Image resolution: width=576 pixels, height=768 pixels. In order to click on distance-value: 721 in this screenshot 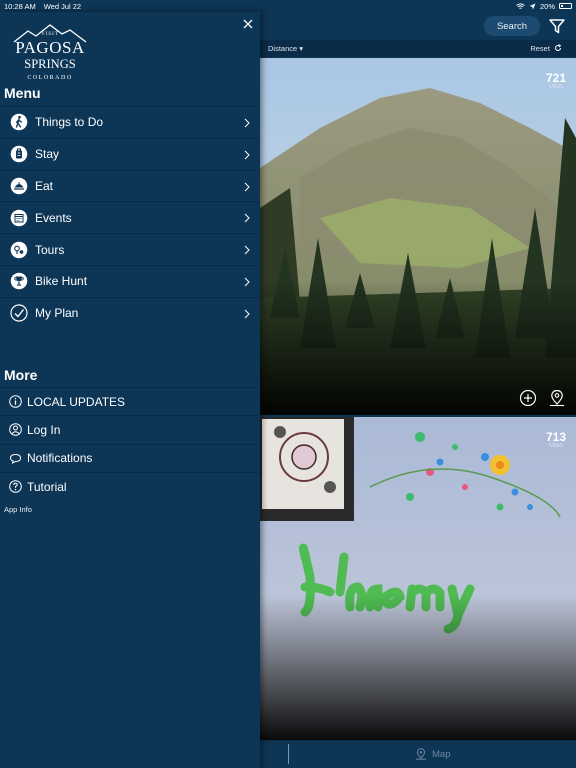, I will do `click(555, 78)`.